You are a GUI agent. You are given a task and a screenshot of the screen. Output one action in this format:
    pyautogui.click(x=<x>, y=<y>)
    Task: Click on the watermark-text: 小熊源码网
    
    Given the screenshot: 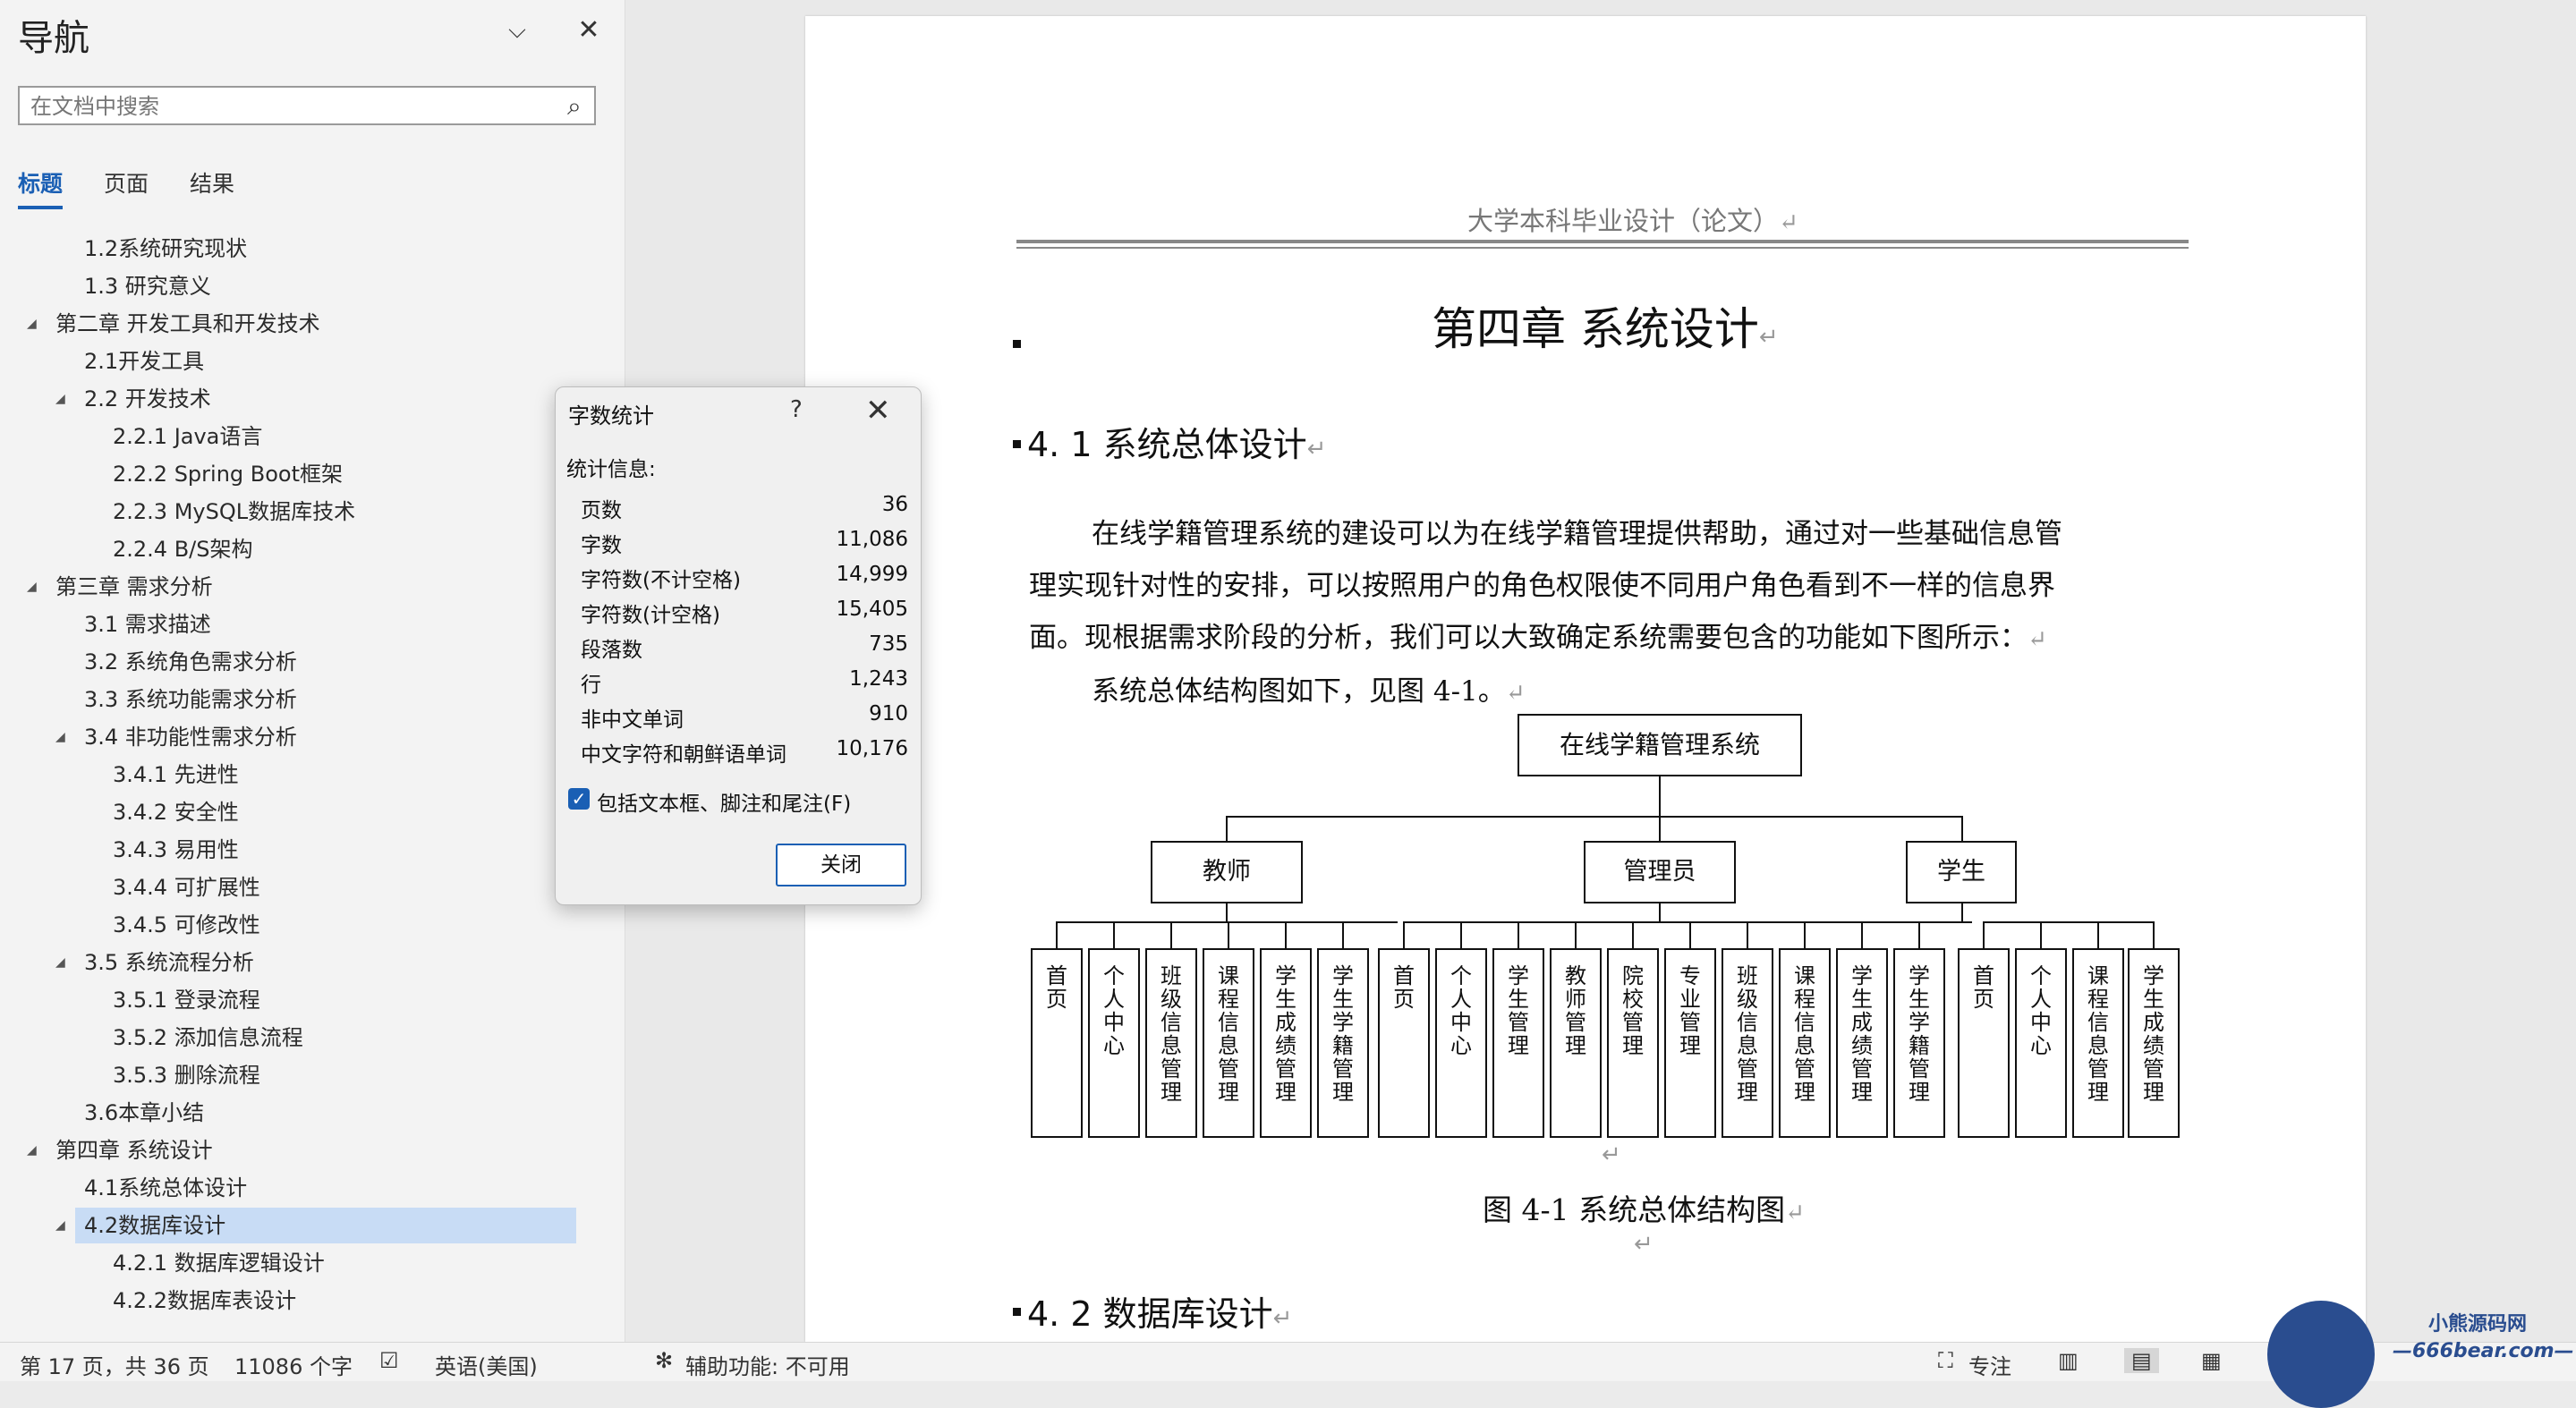 What is the action you would take?
    pyautogui.click(x=2478, y=1324)
    